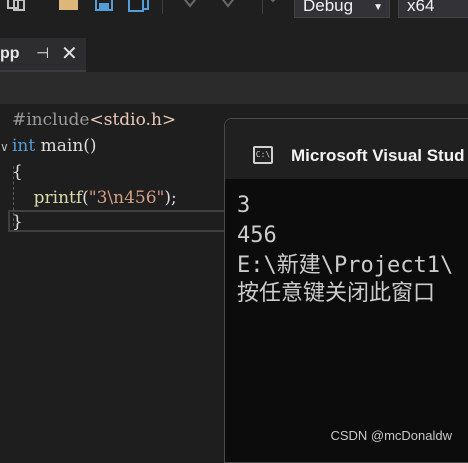  What do you see at coordinates (170, 198) in the screenshot?
I see `paren-close: );` at bounding box center [170, 198].